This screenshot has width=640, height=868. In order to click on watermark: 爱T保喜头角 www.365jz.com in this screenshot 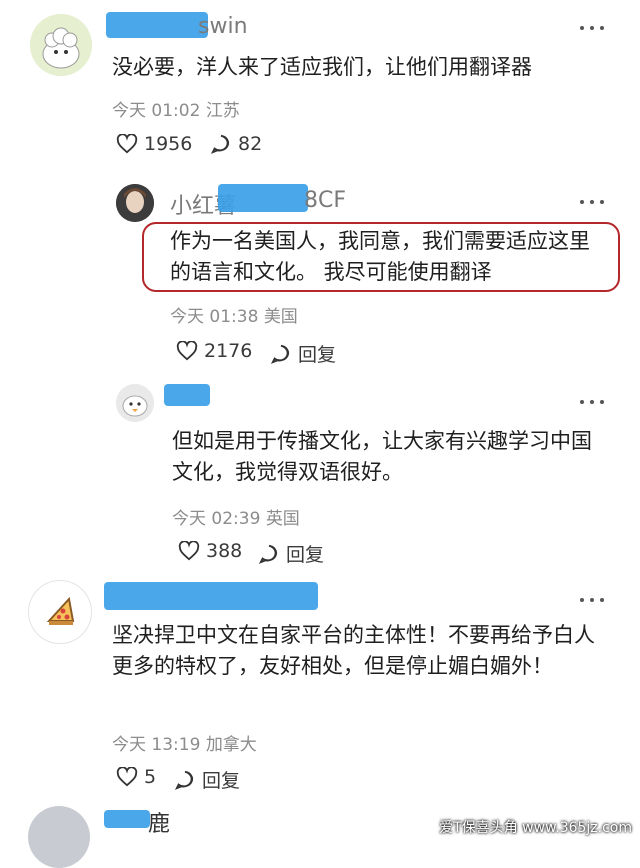, I will do `click(535, 828)`.